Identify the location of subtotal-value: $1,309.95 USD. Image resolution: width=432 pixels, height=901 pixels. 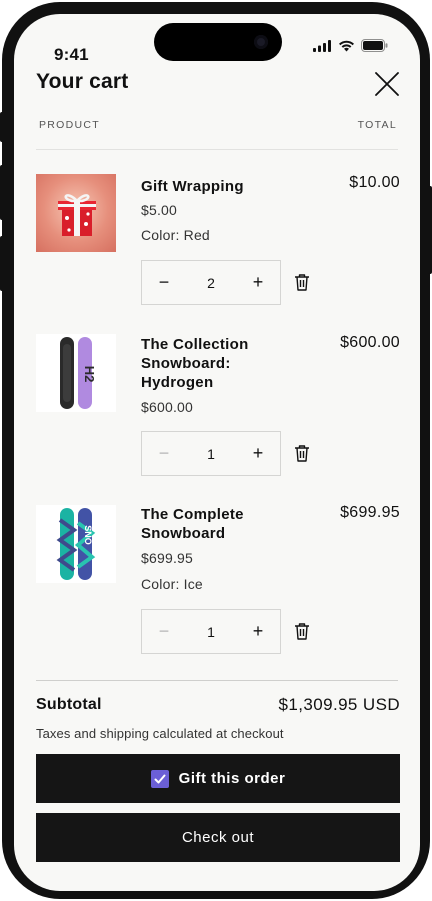
(339, 704).